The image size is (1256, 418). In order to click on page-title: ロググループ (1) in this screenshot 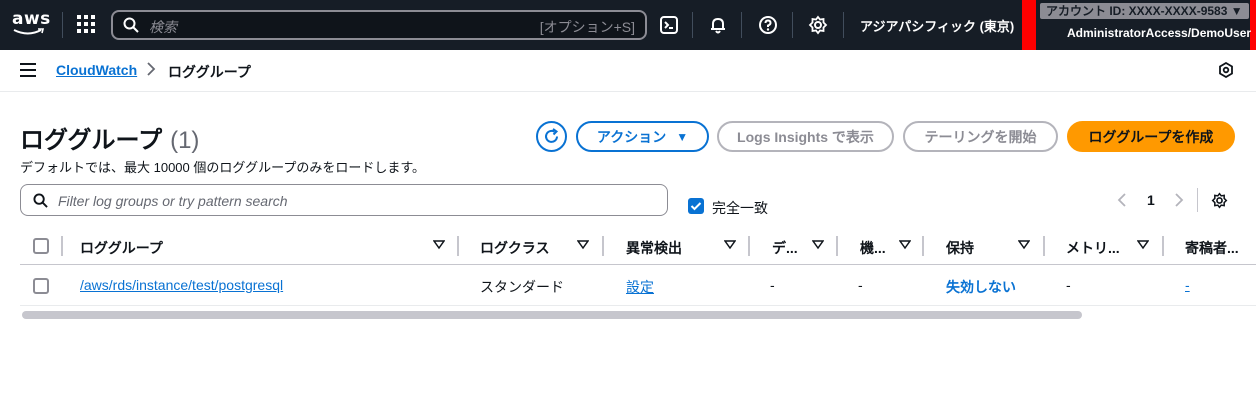, I will do `click(109, 137)`.